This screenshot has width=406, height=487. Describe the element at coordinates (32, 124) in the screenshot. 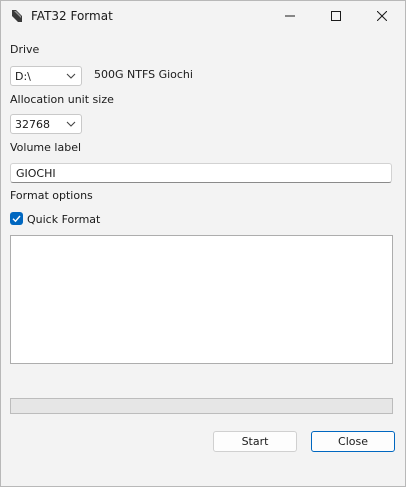

I see `allocation-select-value: 32768` at that location.